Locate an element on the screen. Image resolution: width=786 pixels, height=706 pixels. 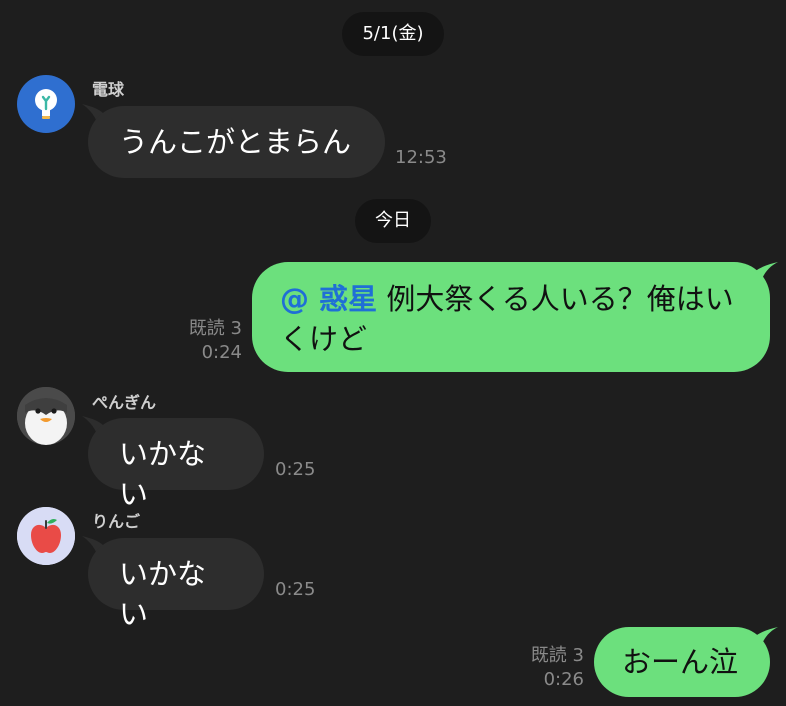
message-text: 例大祭くる人いる？俺はい is located at coordinates (555, 299).